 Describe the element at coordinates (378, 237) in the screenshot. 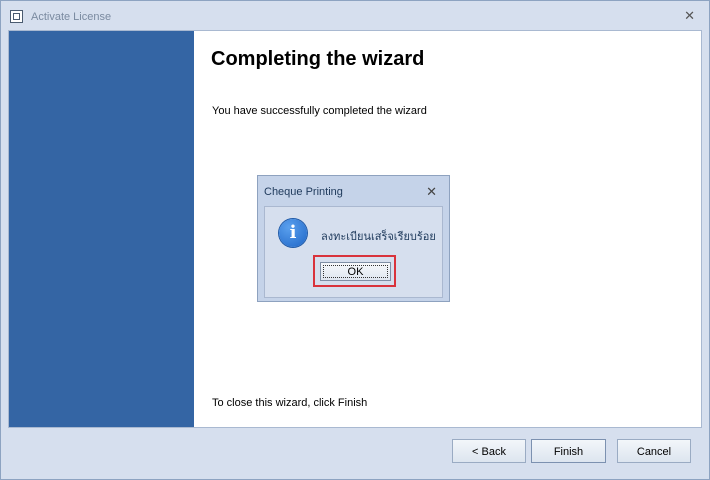

I see `dialog-message: ลงทะเบียนเสร็จเรียบร้อย` at that location.